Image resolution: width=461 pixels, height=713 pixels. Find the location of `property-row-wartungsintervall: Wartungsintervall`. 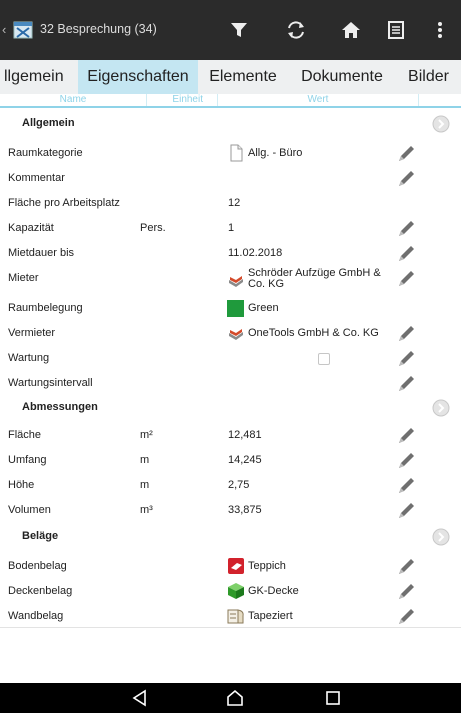

property-row-wartungsintervall: Wartungsintervall is located at coordinates (230, 384).